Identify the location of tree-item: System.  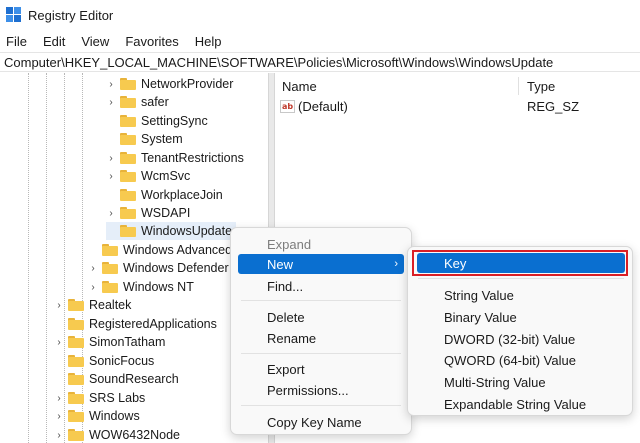
(144, 139).